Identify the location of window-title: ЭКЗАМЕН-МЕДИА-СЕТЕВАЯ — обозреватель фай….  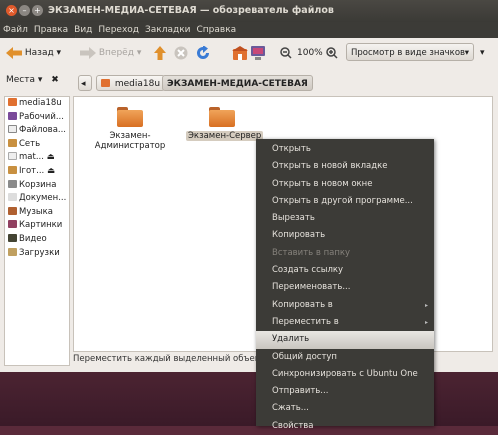
(191, 10).